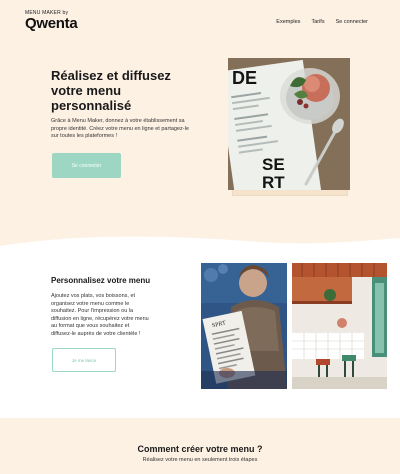  Describe the element at coordinates (288, 22) in the screenshot. I see `nav-link-exemples: Exemples` at that location.